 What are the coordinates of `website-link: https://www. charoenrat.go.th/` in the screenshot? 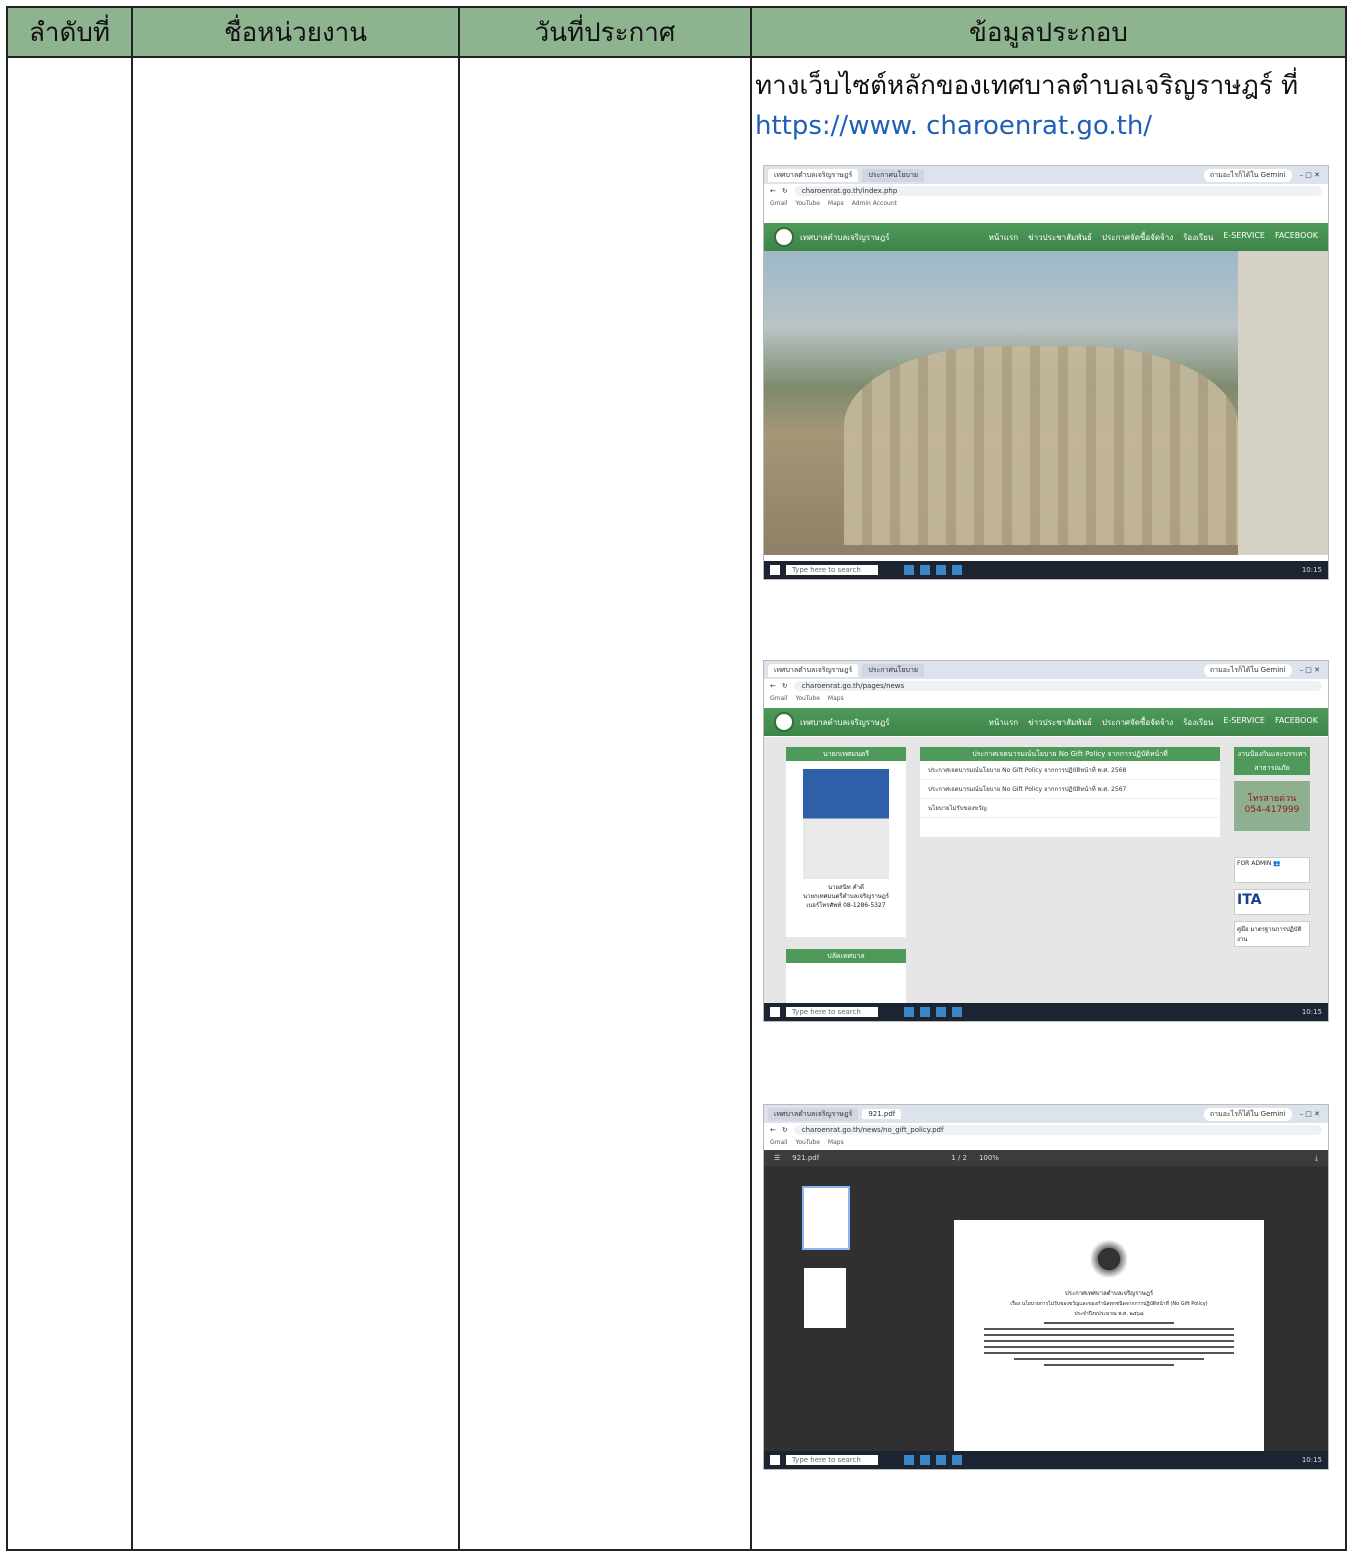 It's located at (1045, 126).